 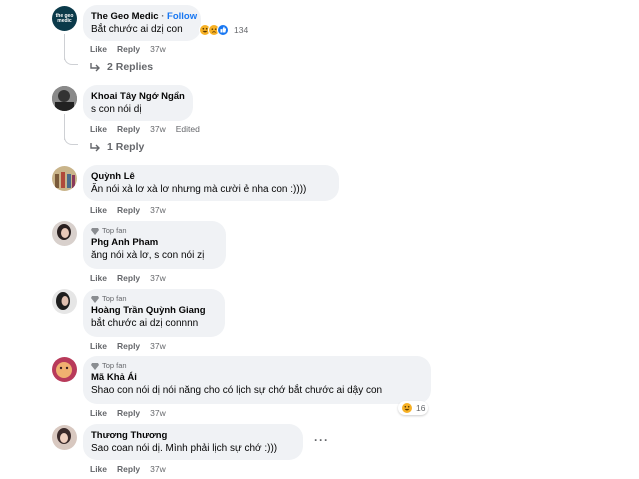 What do you see at coordinates (321, 440) in the screenshot?
I see `more-options-icon: ···` at bounding box center [321, 440].